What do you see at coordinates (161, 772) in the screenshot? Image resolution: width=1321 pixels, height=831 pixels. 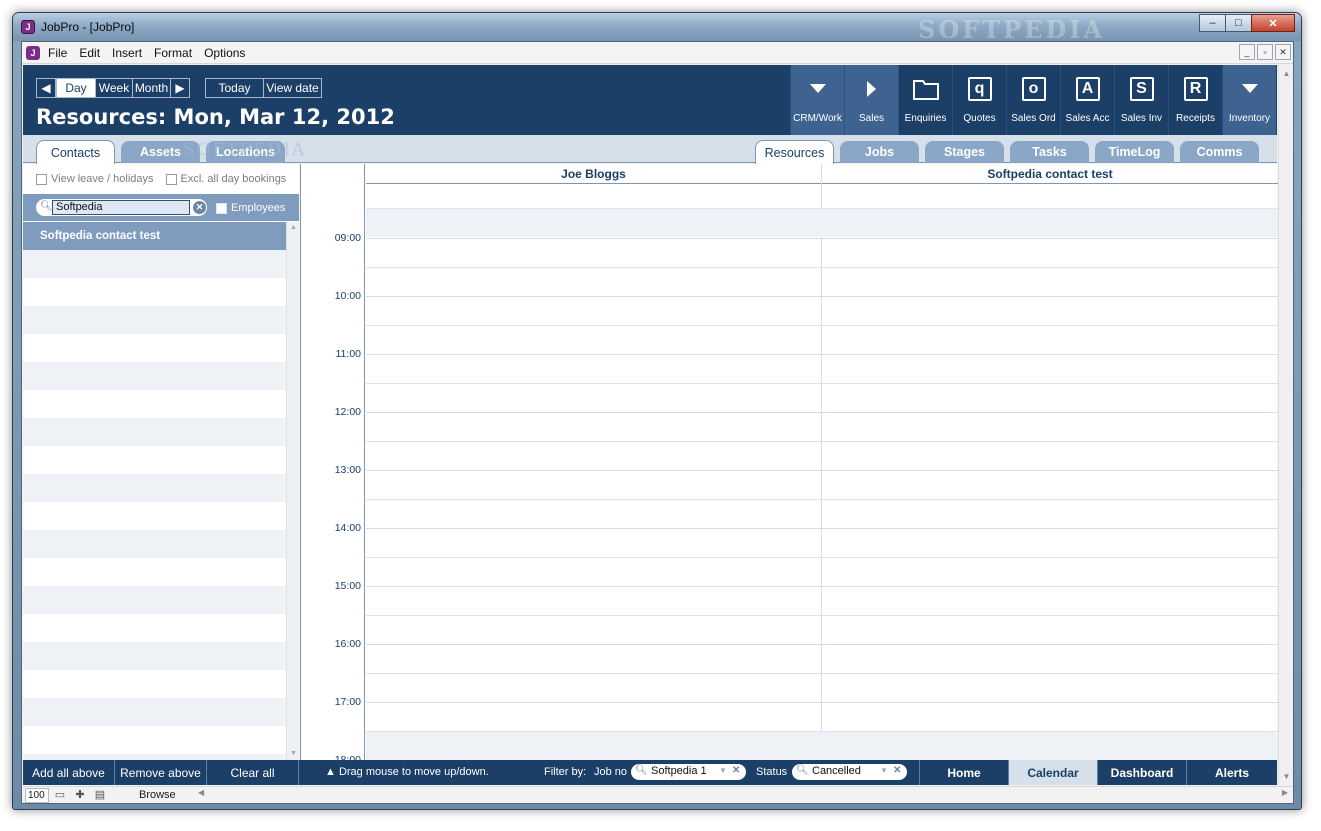 I see `remove-above-button: Remove above` at bounding box center [161, 772].